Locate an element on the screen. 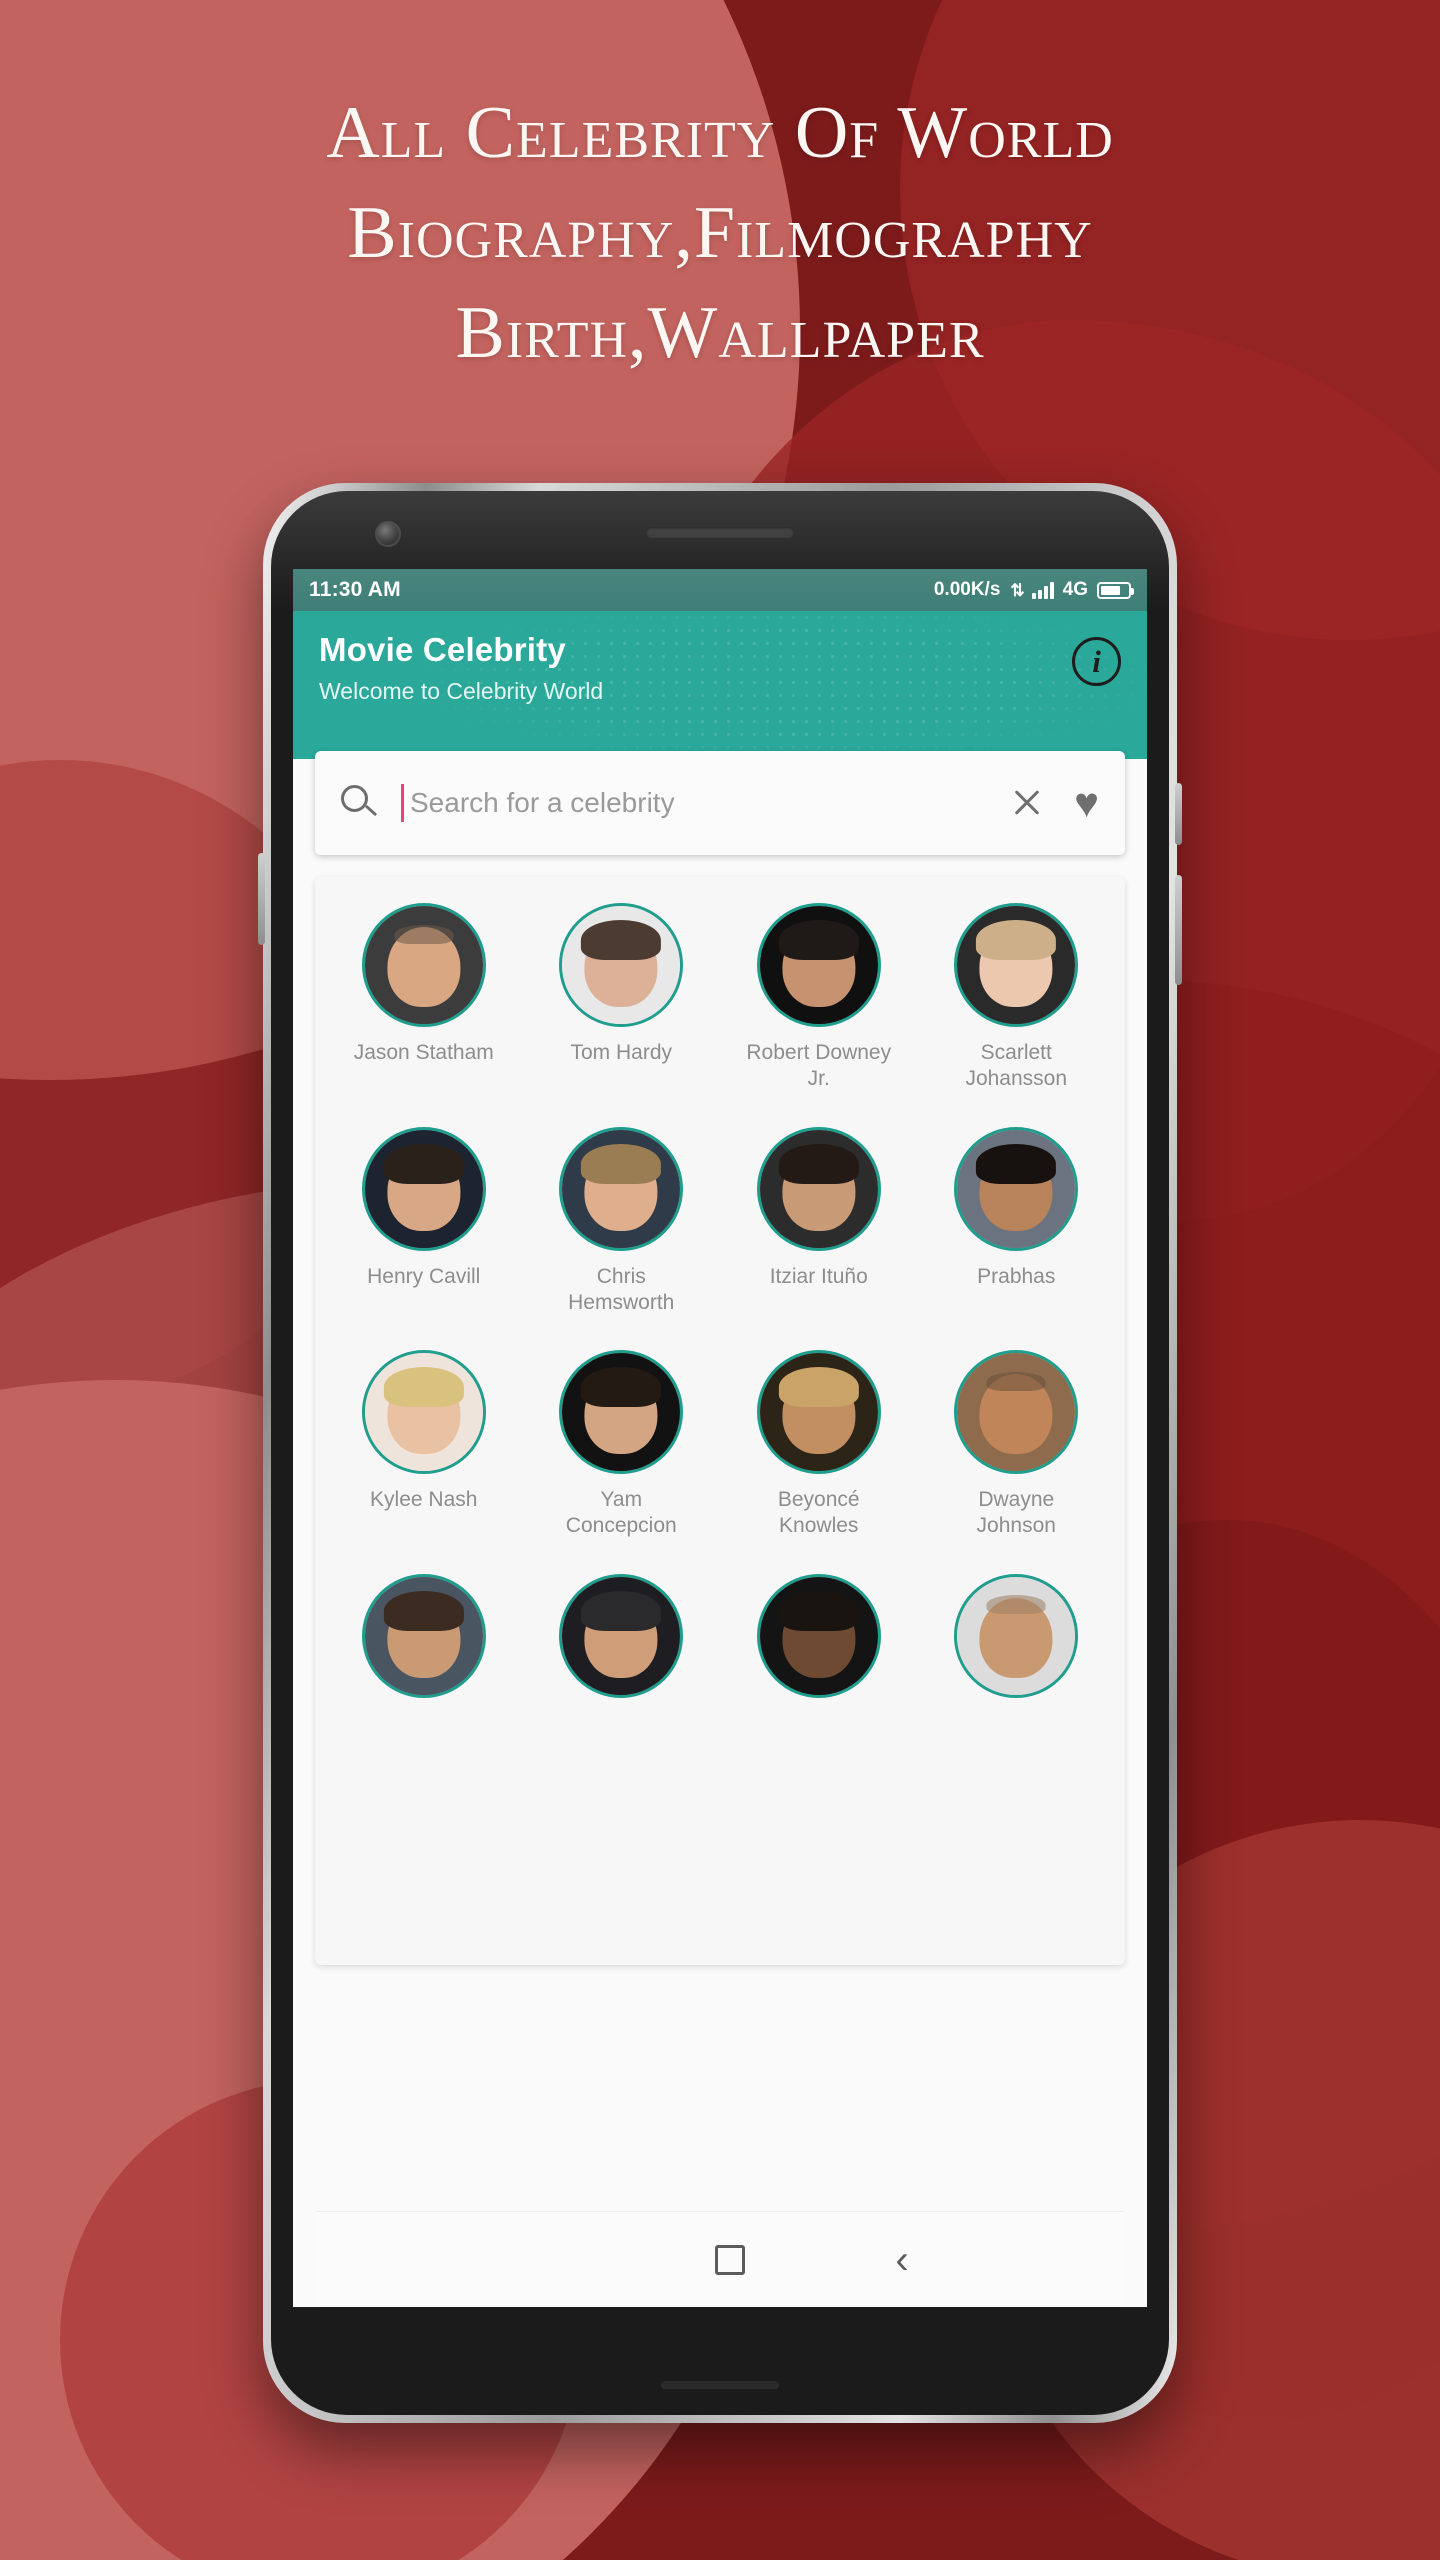  back-chevron-icon: ‹ is located at coordinates (901, 2260).